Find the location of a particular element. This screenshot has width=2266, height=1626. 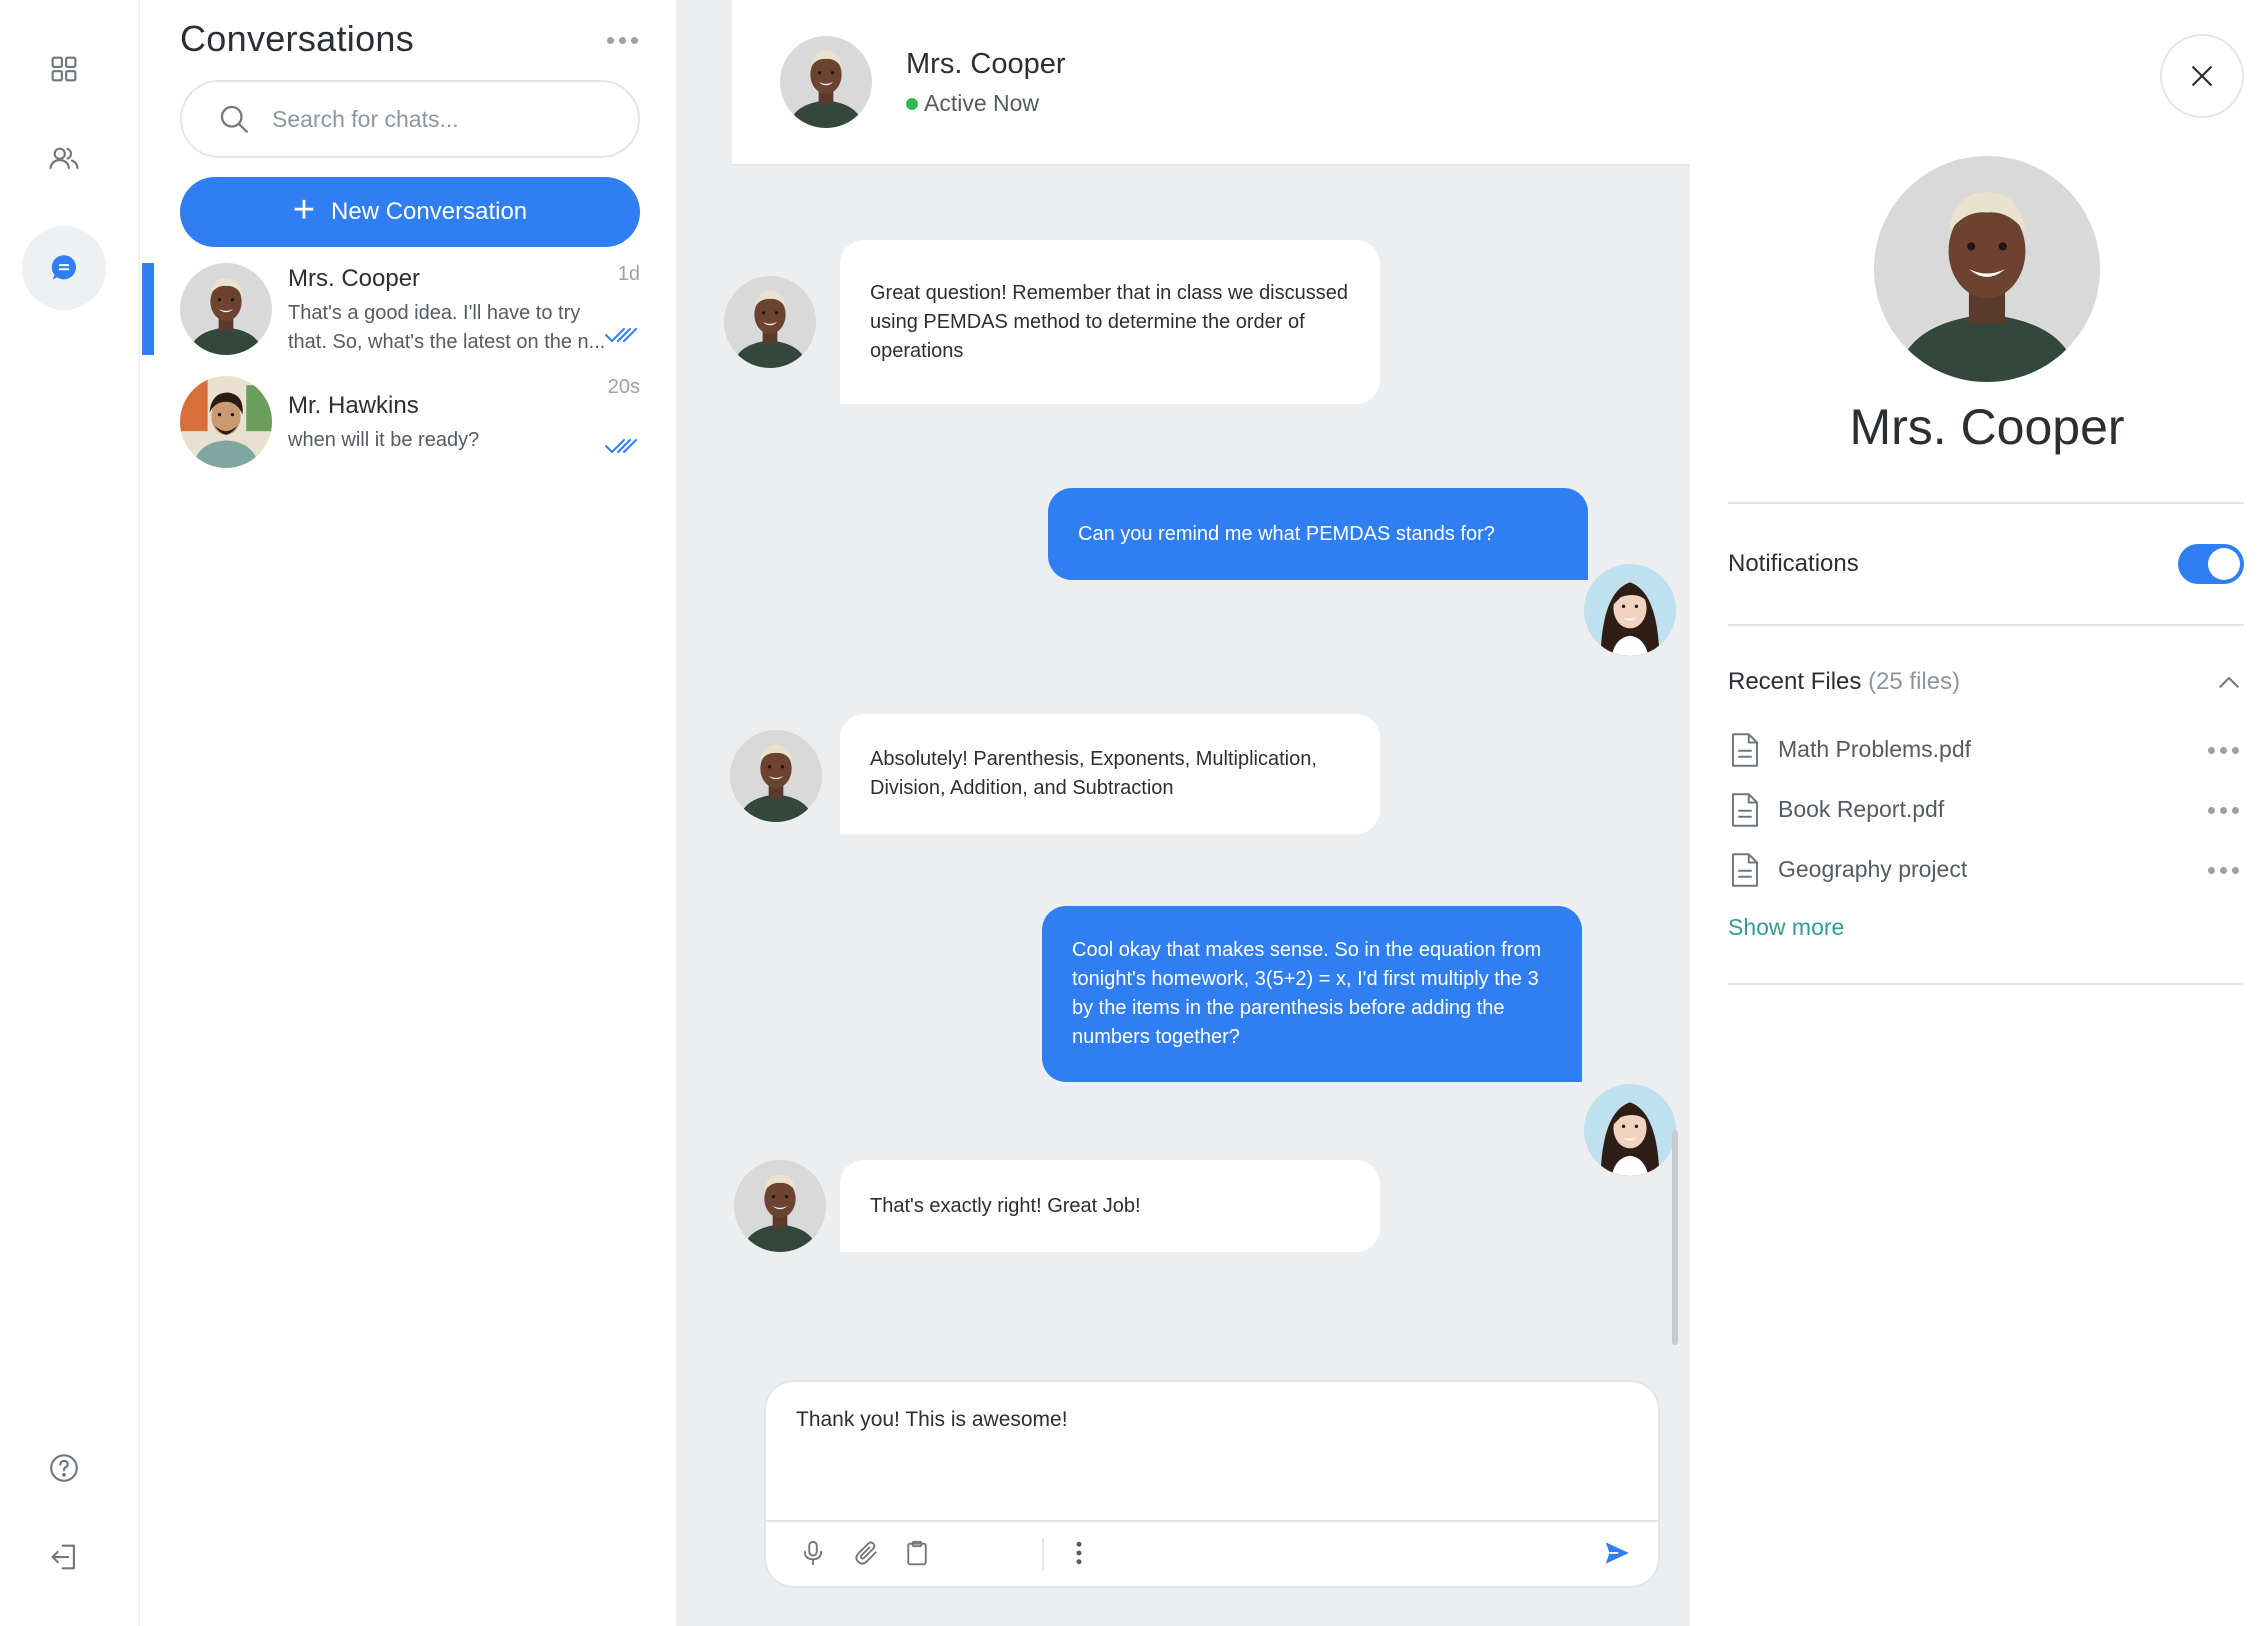

help-icon is located at coordinates (64, 1468).